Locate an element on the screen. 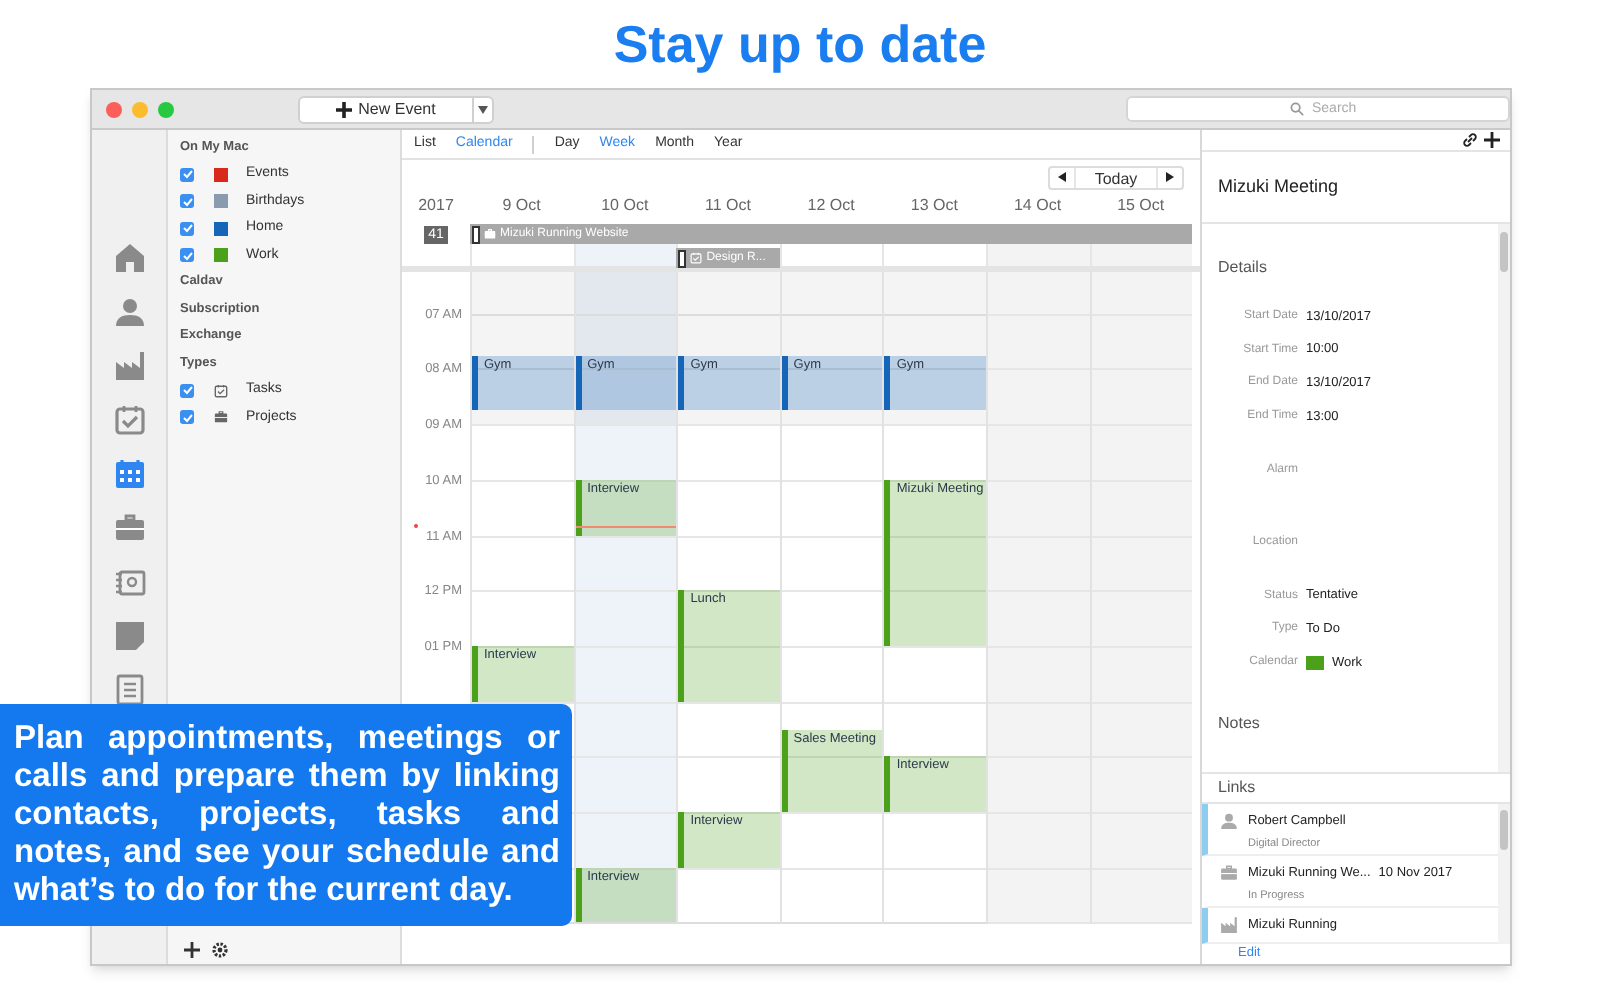 This screenshot has width=1600, height=1000. event-title-heading: Mizuki Meeting is located at coordinates (1278, 186).